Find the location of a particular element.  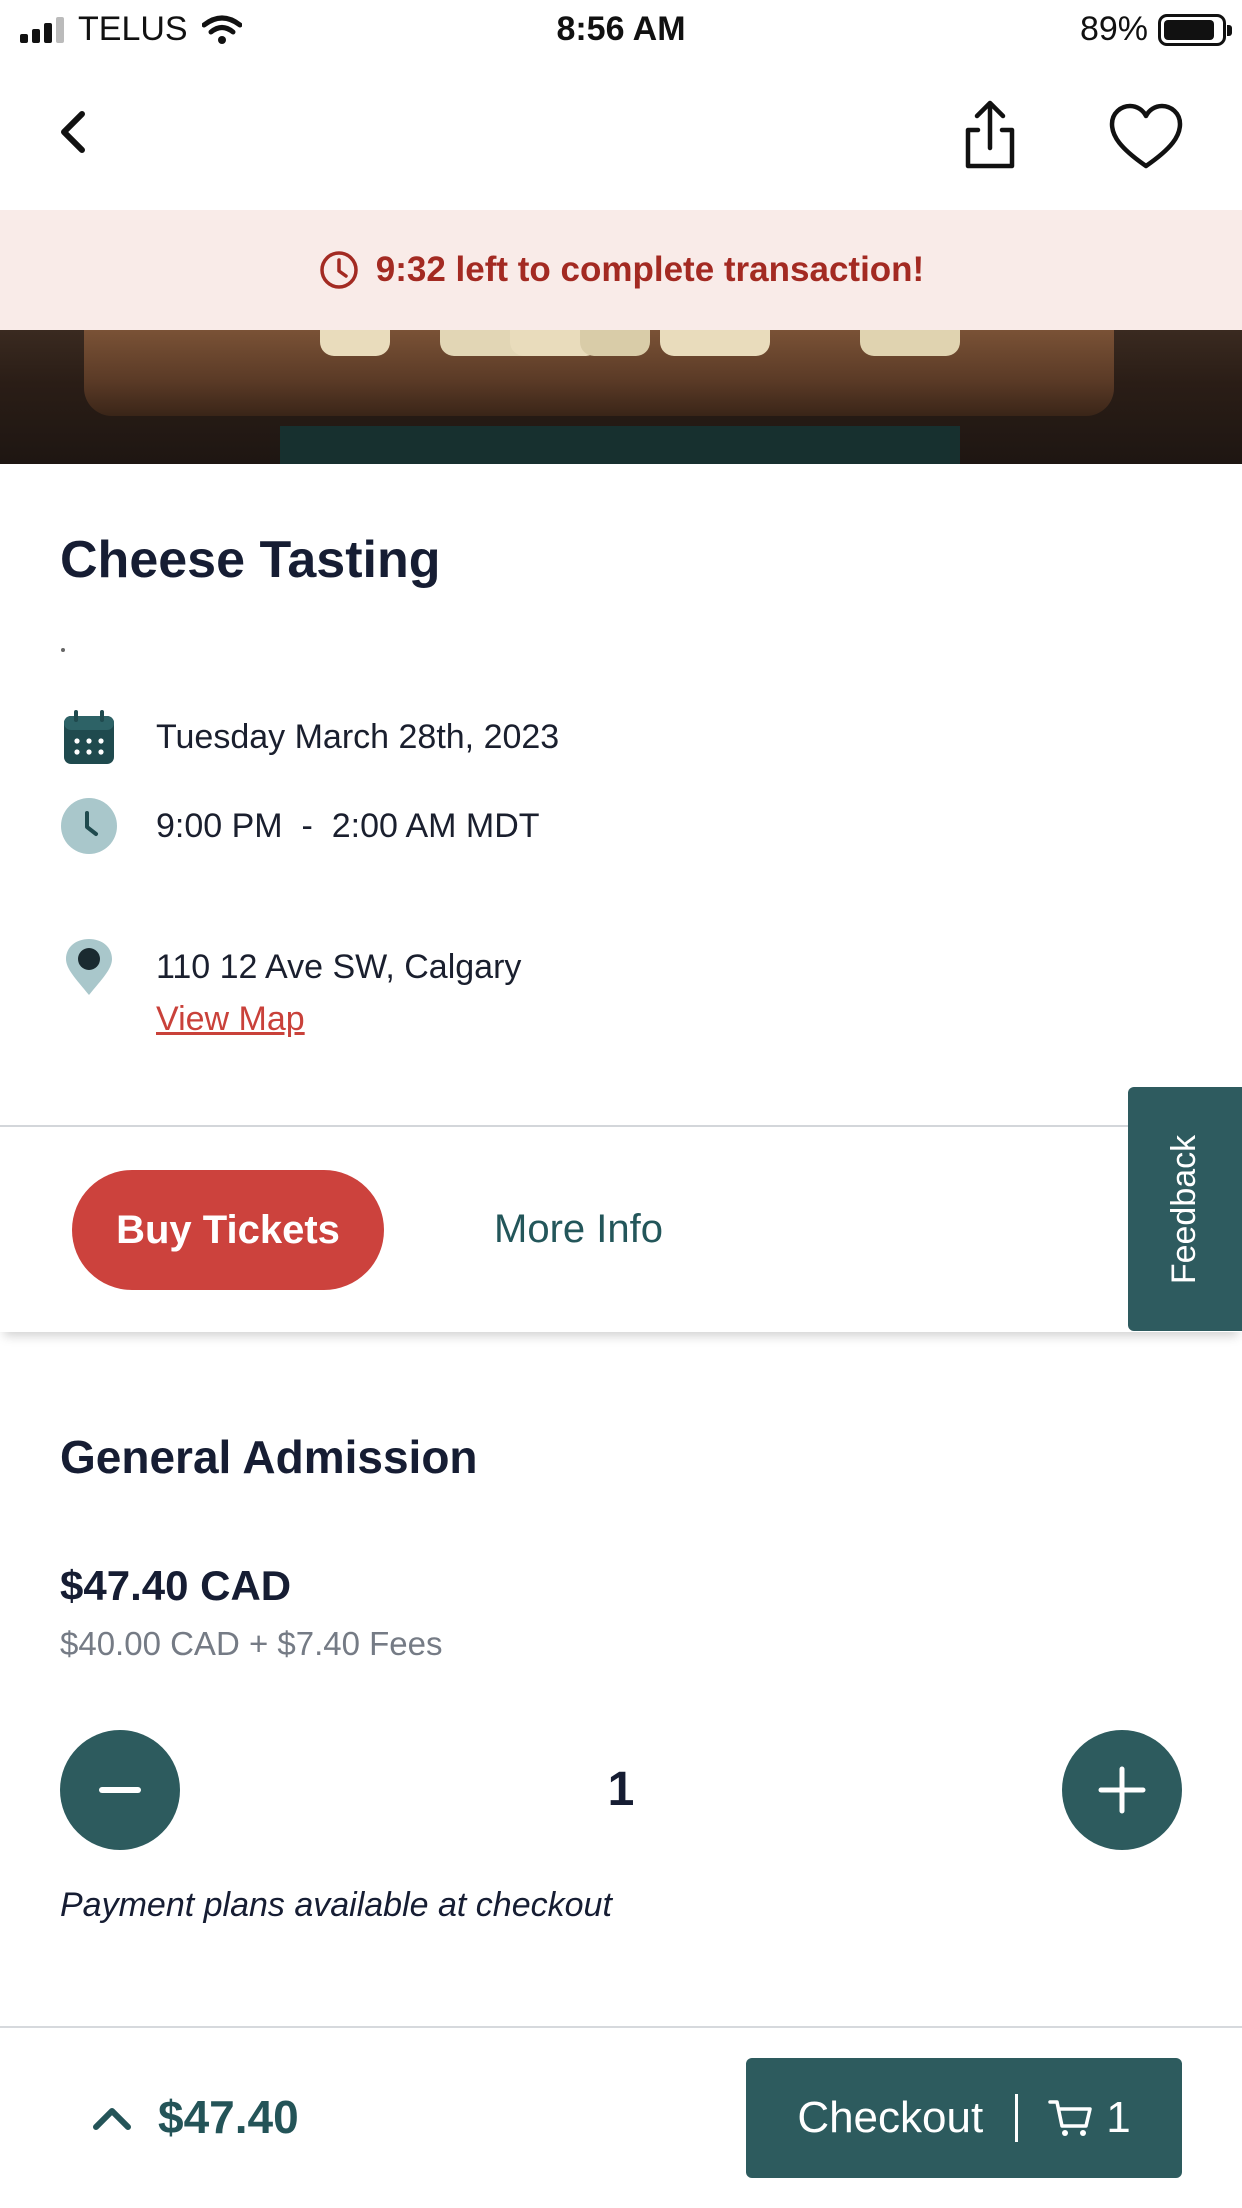

date-row: Tuesday March 28th, 2023 is located at coordinates (309, 737).